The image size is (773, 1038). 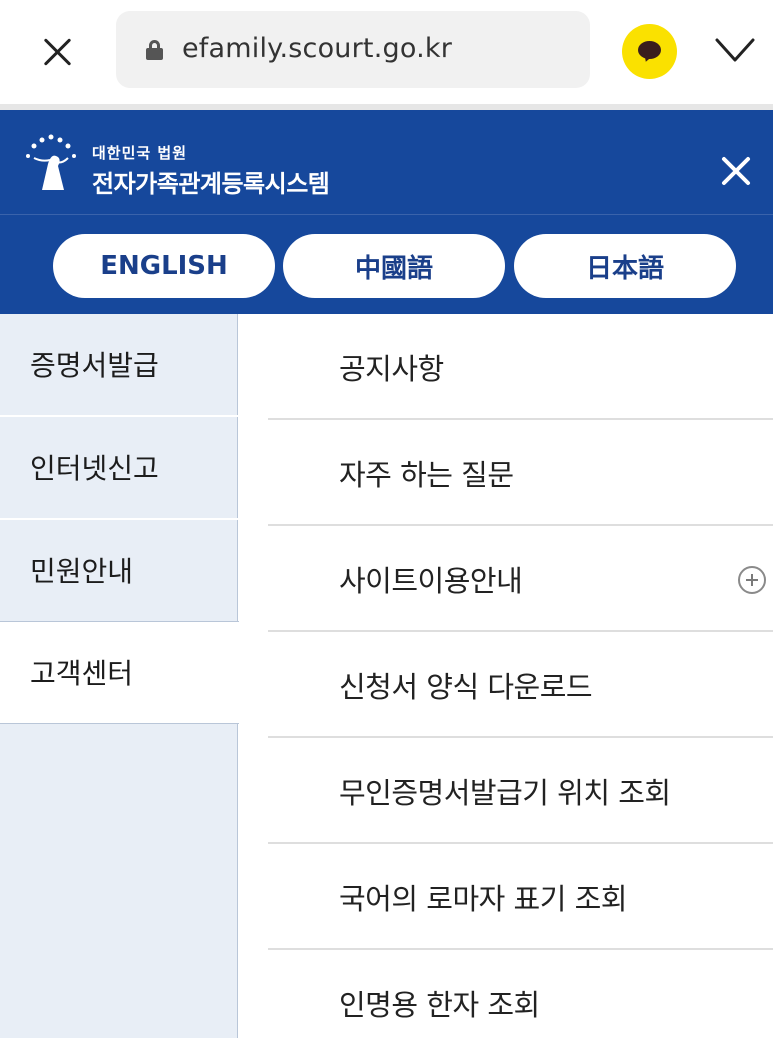 What do you see at coordinates (752, 580) in the screenshot?
I see `plus-circle-icon` at bounding box center [752, 580].